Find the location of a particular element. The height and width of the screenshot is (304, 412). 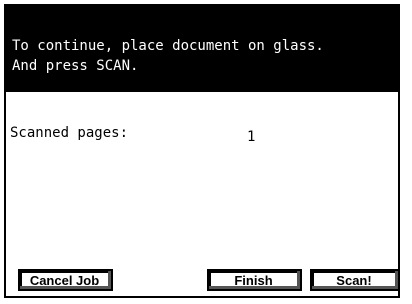

finish-button: Finish is located at coordinates (254, 280).